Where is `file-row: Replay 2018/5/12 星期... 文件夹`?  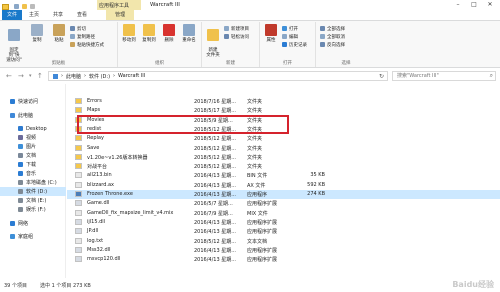 file-row: Replay 2018/5/12 星期... 文件夹 is located at coordinates (283, 138).